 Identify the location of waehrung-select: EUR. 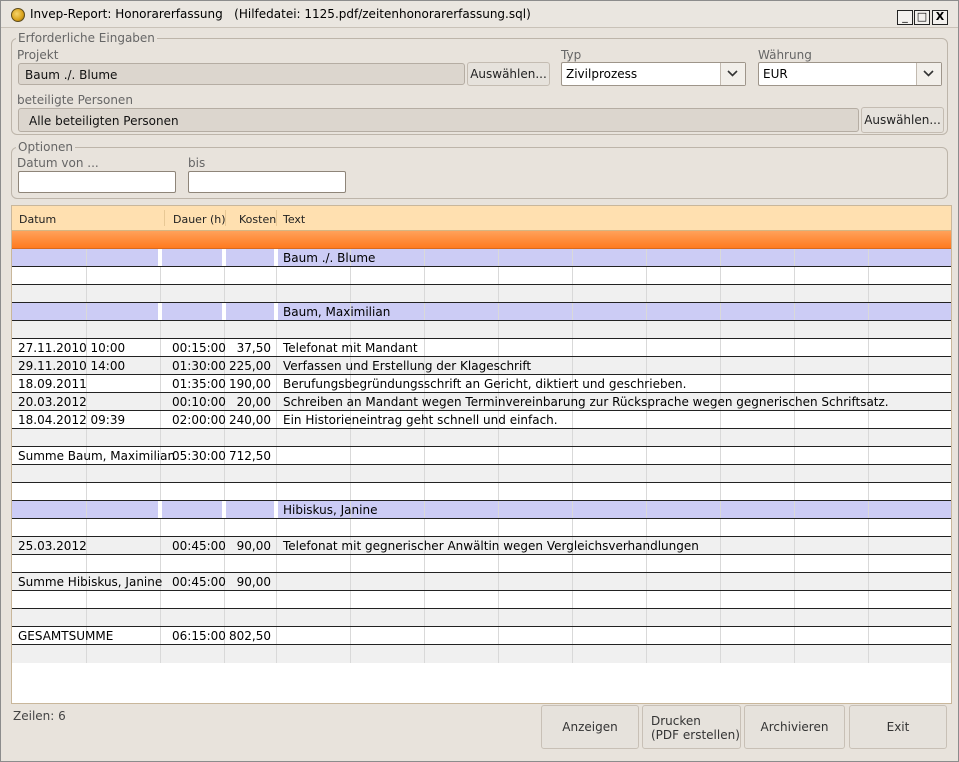
(850, 74).